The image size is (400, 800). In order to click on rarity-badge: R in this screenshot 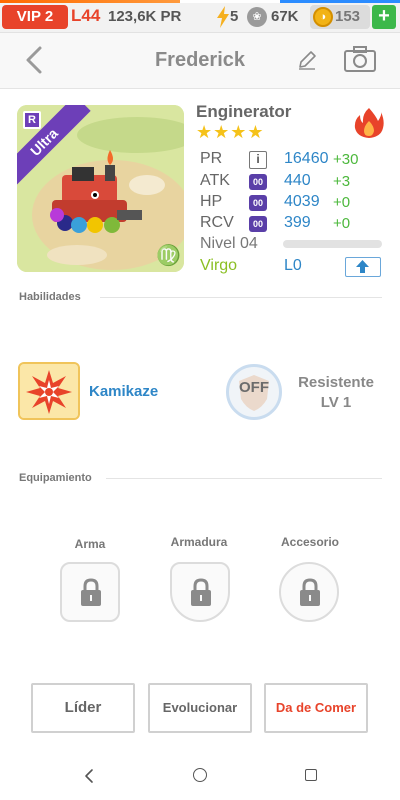, I will do `click(32, 120)`.